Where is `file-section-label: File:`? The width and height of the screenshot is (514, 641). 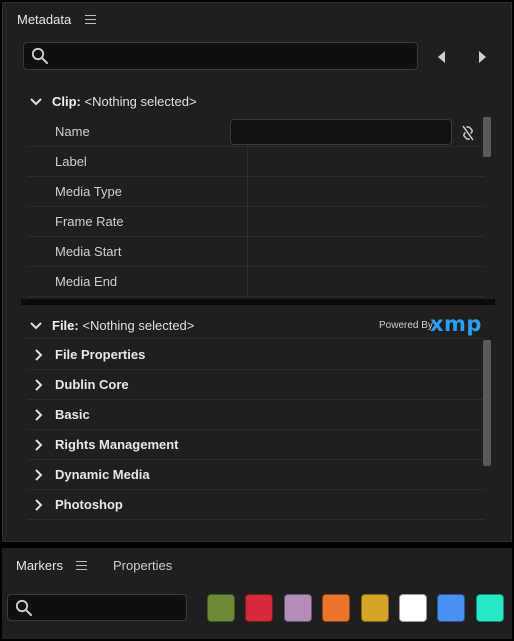 file-section-label: File: is located at coordinates (65, 325).